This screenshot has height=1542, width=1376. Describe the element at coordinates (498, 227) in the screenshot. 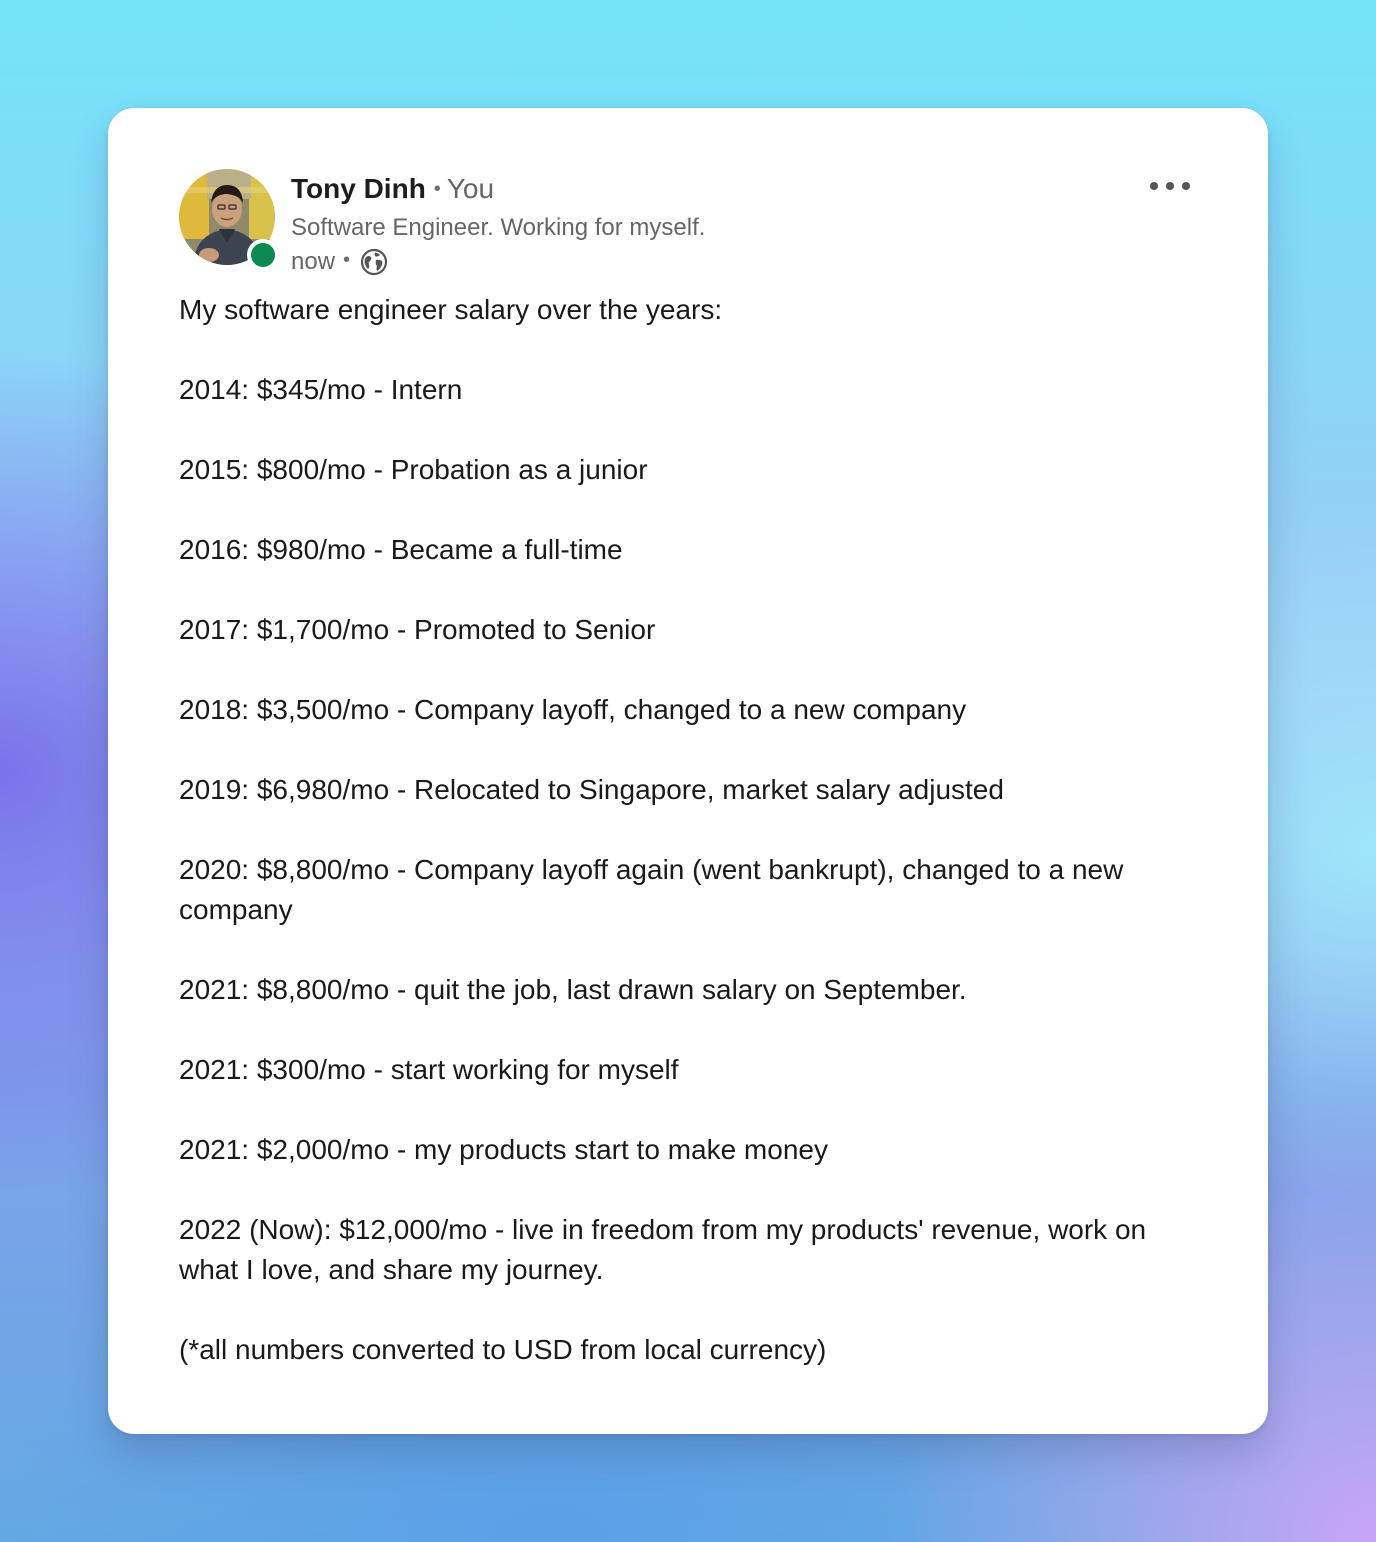

I see `author-headline: Software Engineer. Working for myself.` at that location.